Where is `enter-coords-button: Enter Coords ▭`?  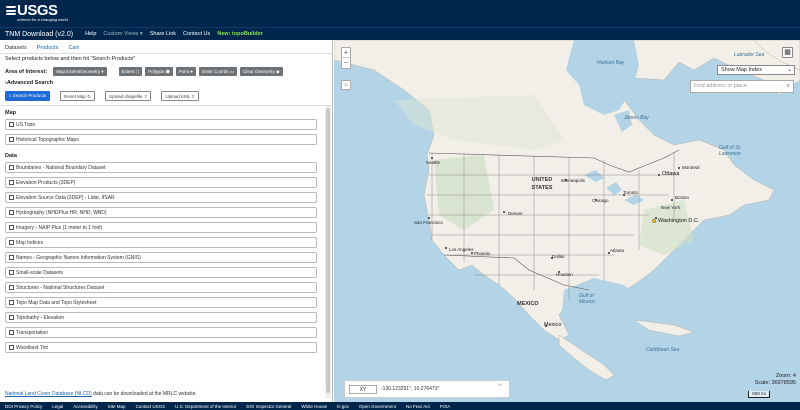 enter-coords-button: Enter Coords ▭ is located at coordinates (218, 71).